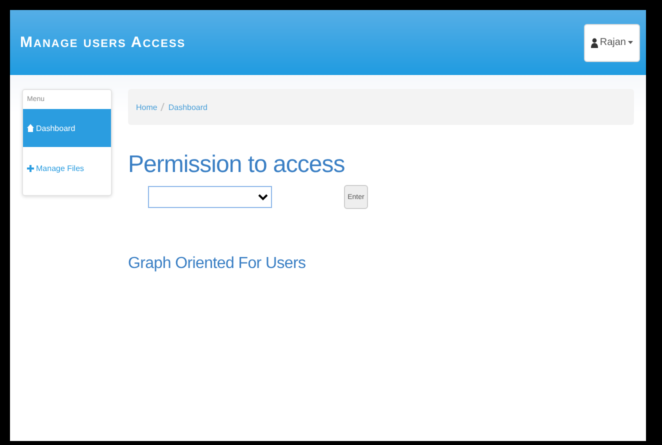  Describe the element at coordinates (237, 165) in the screenshot. I see `page-heading: Permission to access` at that location.